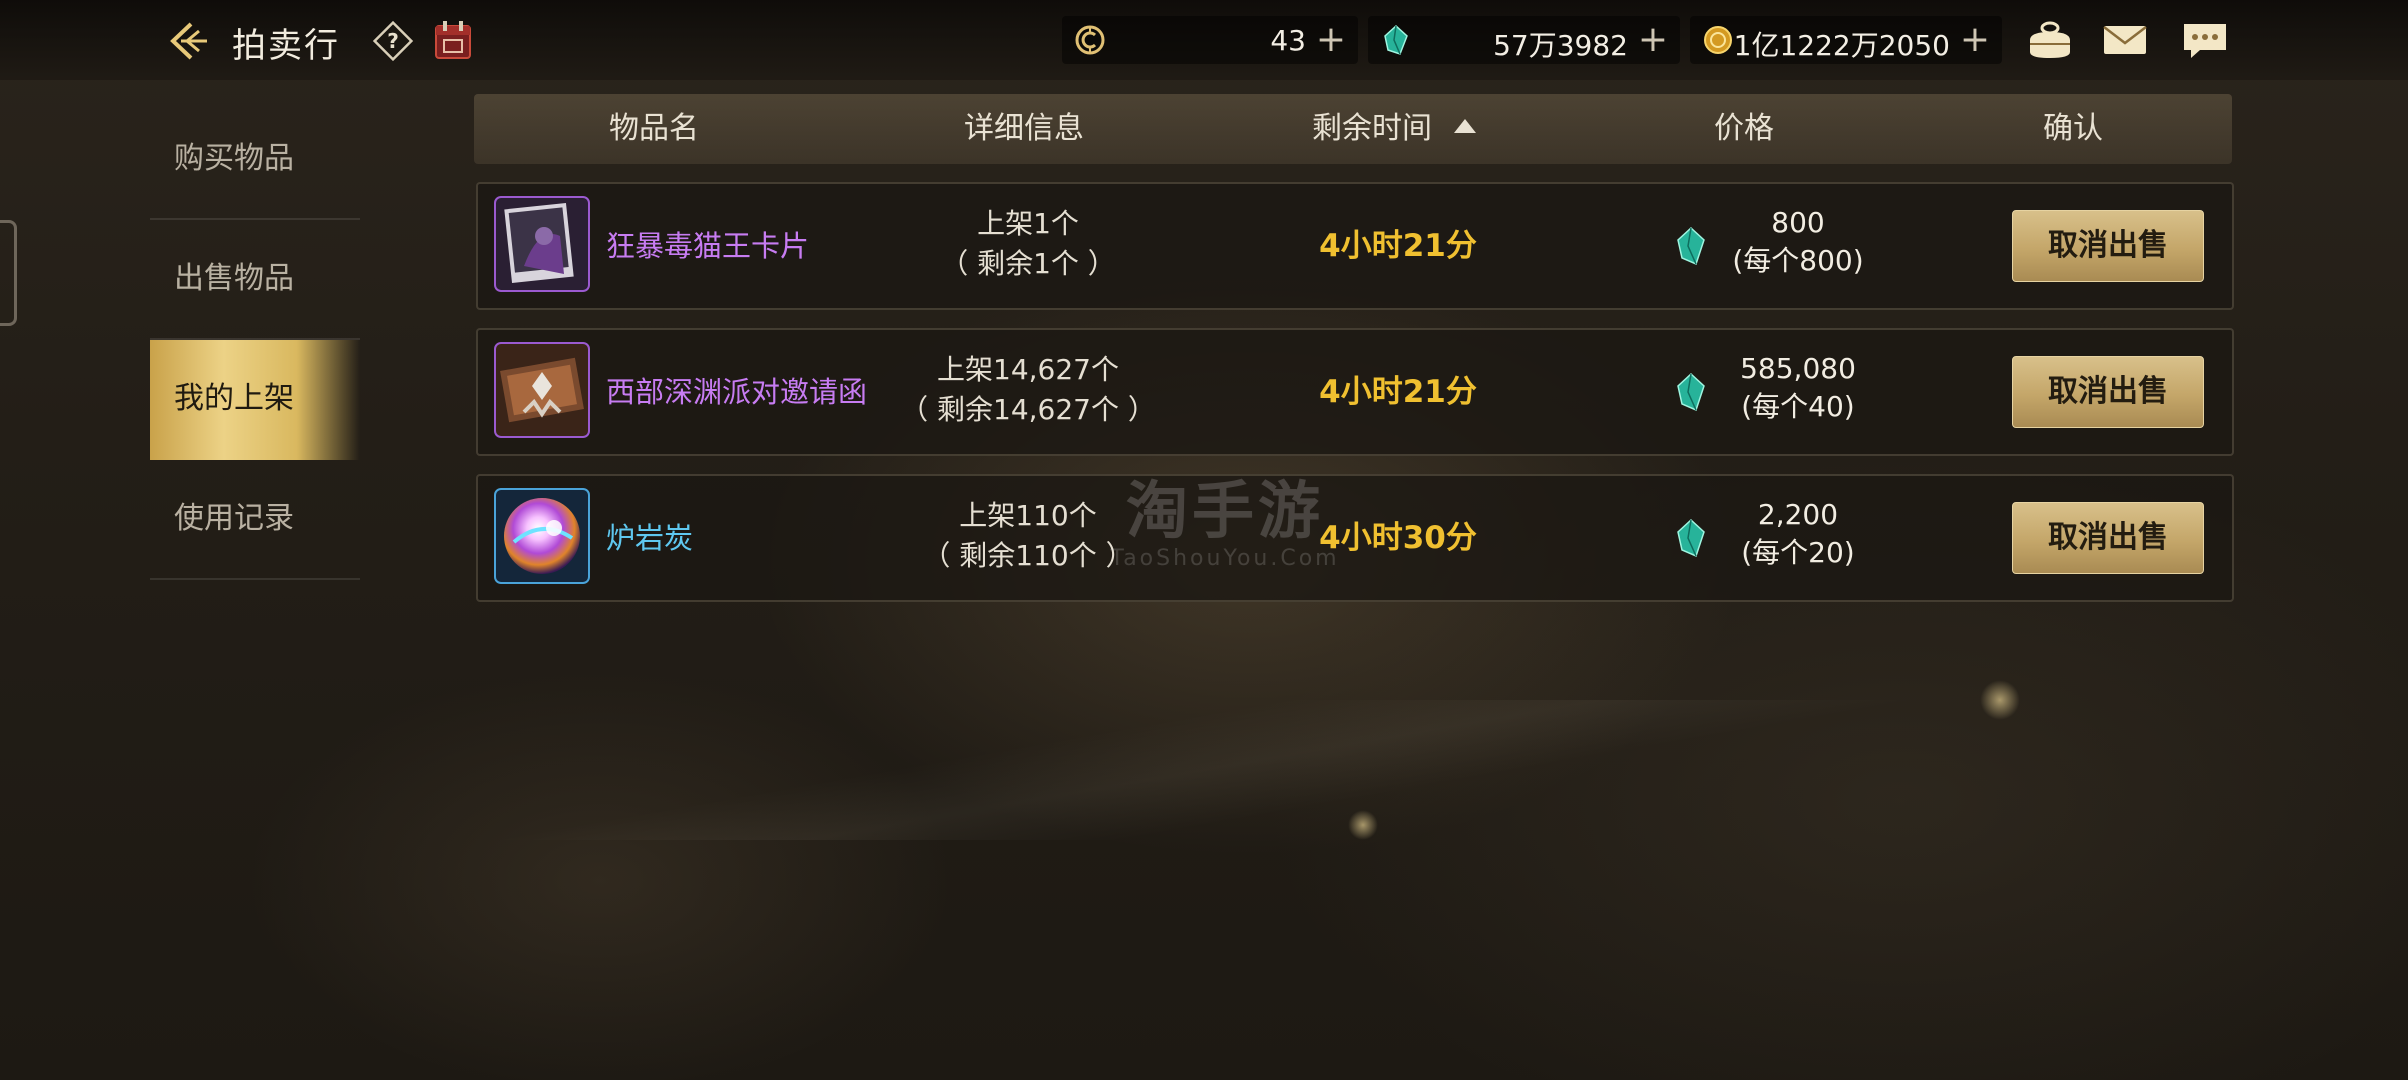 This screenshot has height=1080, width=2408. Describe the element at coordinates (1465, 125) in the screenshot. I see `sort-ascending-icon` at that location.